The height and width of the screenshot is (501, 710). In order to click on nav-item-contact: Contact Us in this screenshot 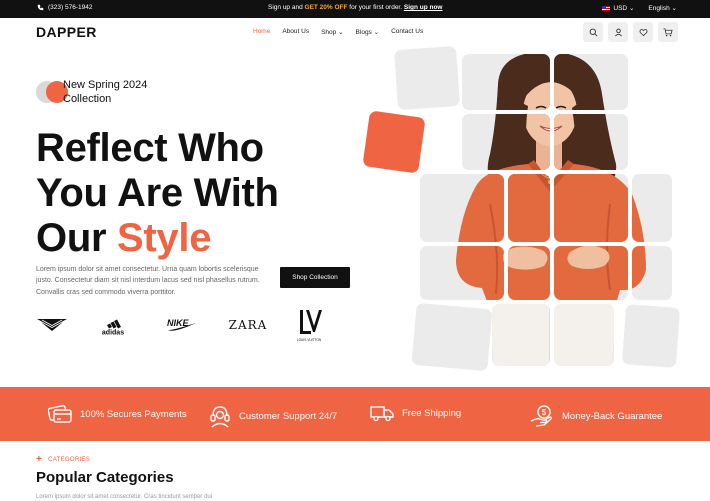, I will do `click(407, 32)`.